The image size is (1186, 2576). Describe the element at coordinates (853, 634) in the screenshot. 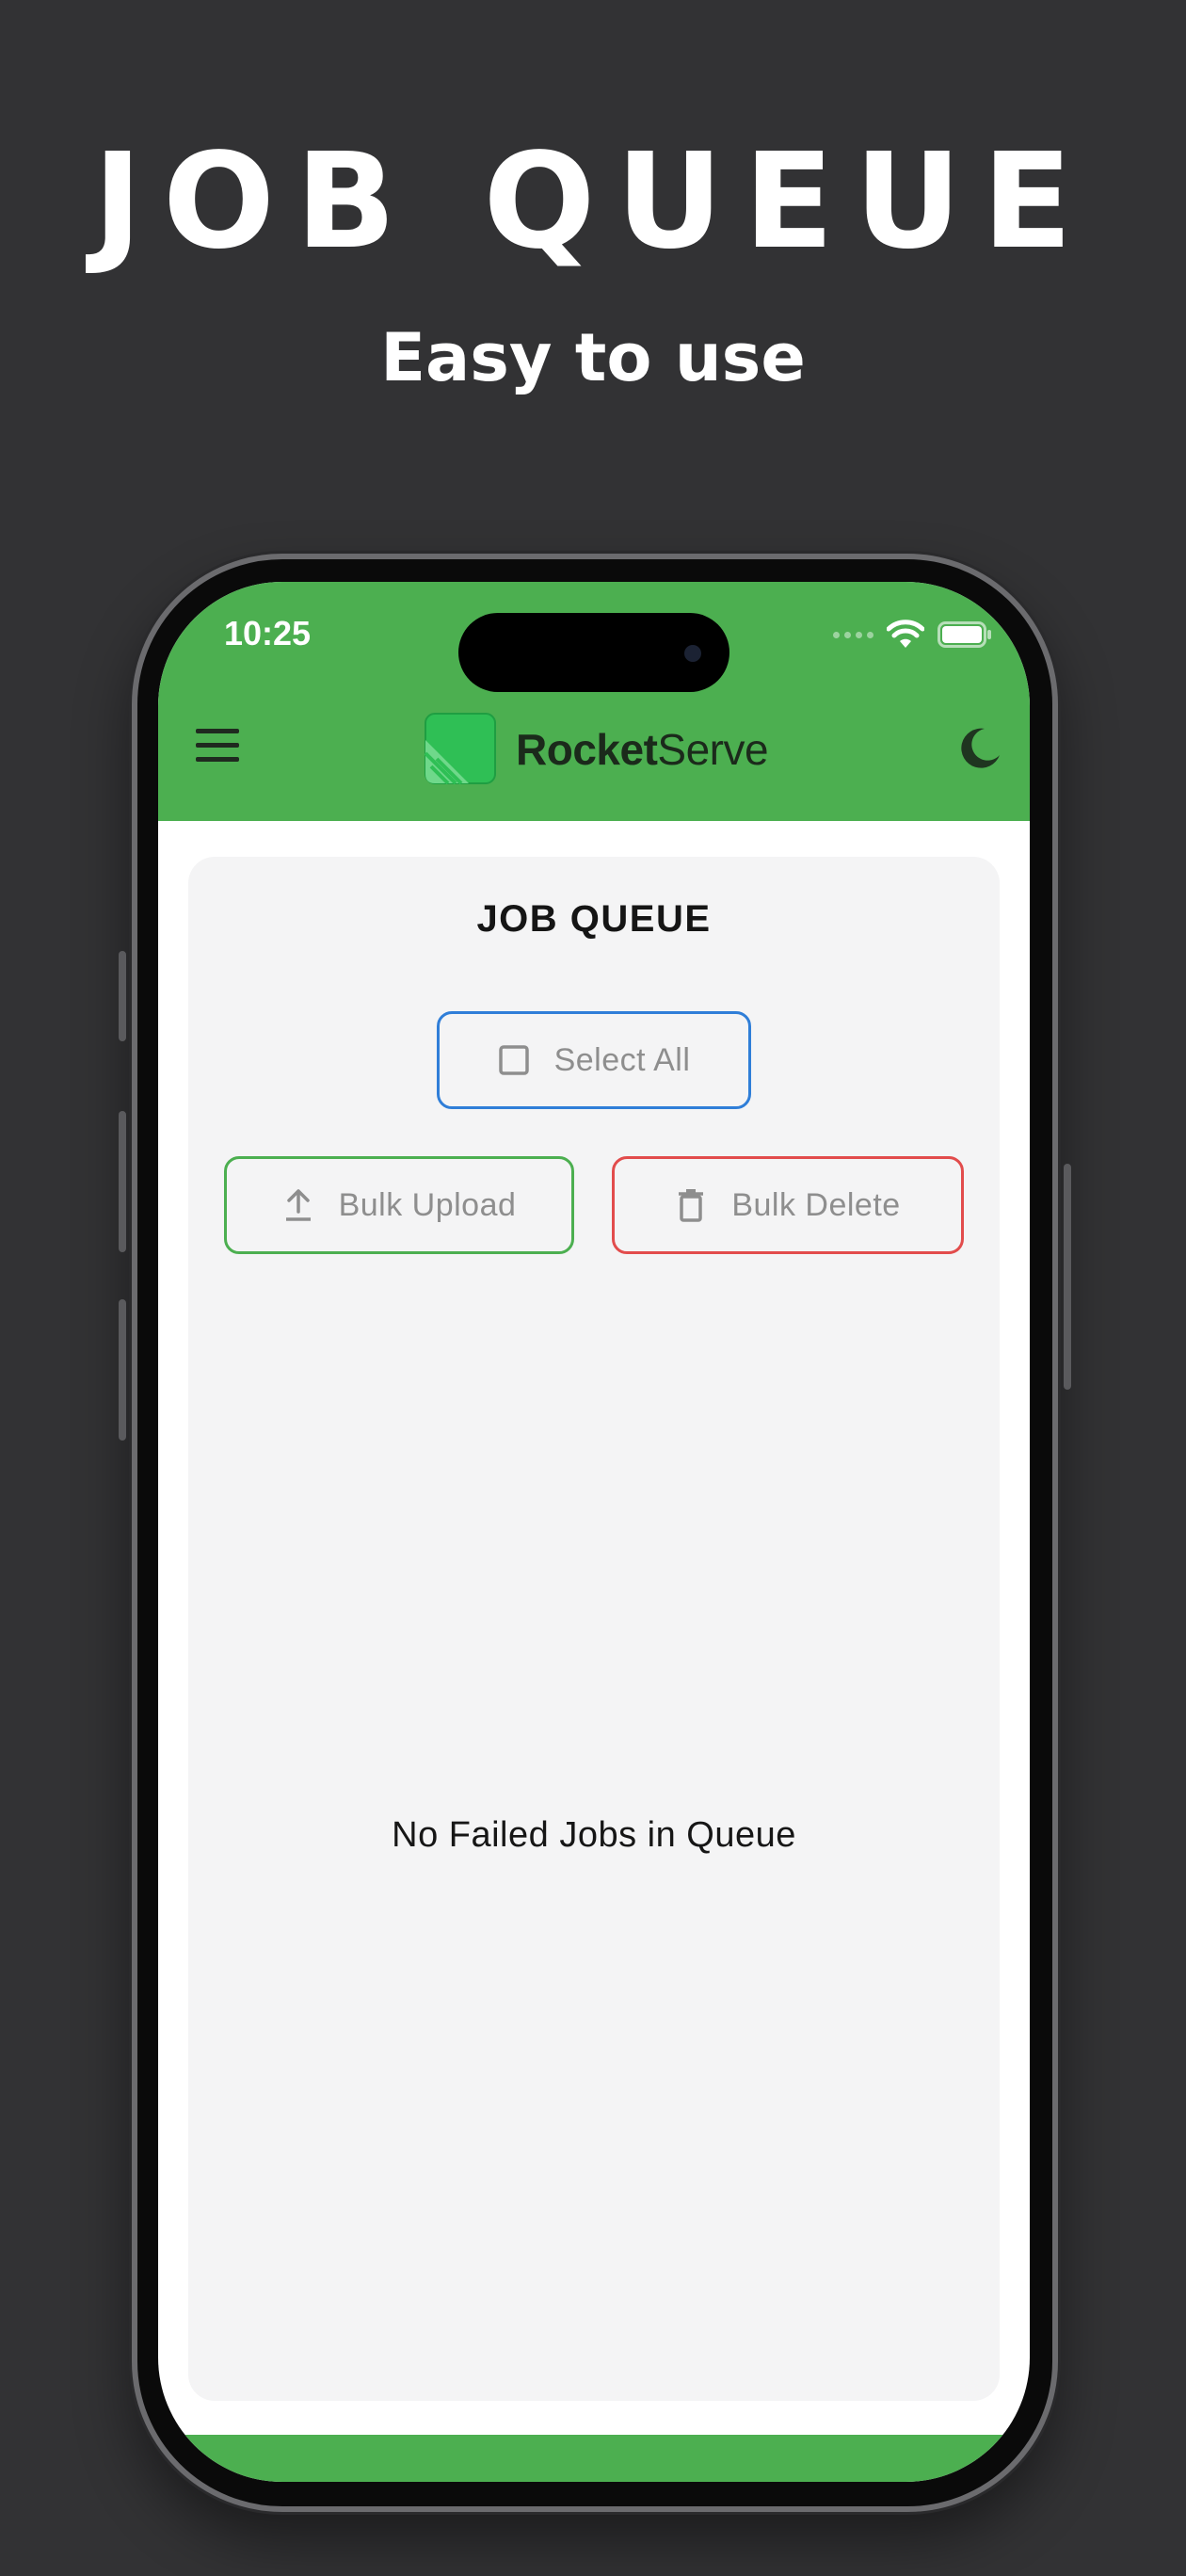

I see `signal-dots-icon` at that location.